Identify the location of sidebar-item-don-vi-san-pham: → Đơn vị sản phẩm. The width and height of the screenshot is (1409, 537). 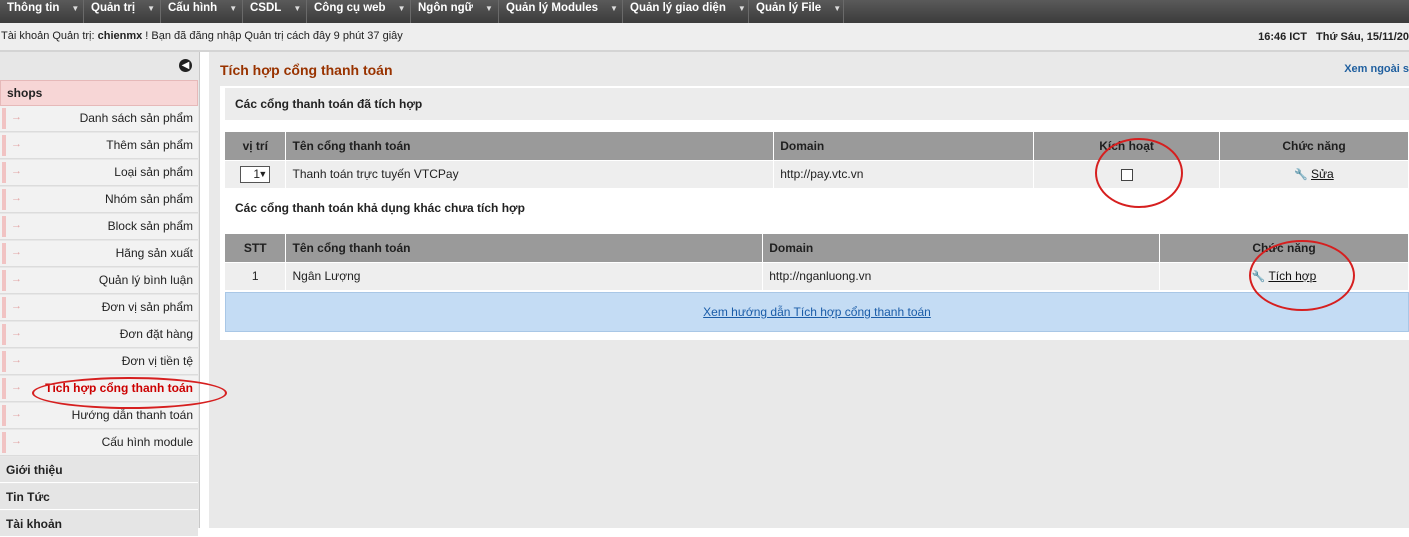
(99, 308).